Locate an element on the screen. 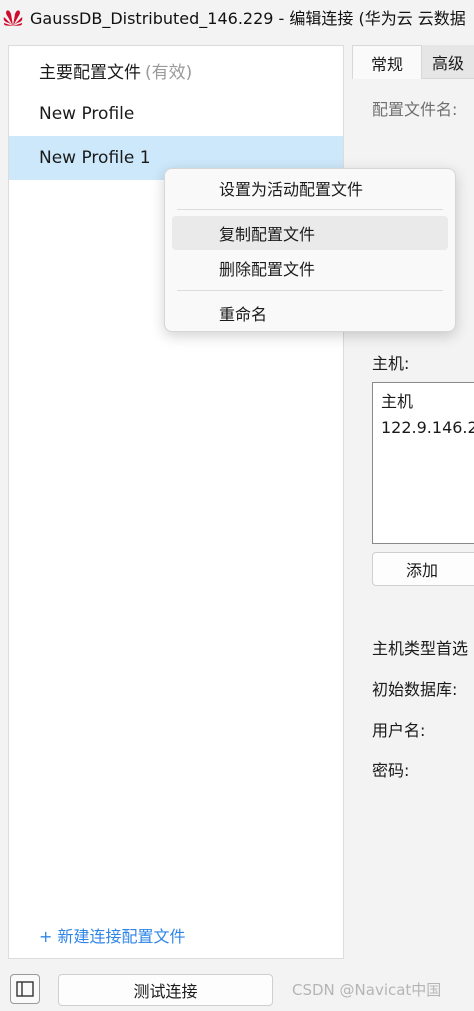  menu-item-set-active: 设置为活动配置文件 is located at coordinates (310, 188).